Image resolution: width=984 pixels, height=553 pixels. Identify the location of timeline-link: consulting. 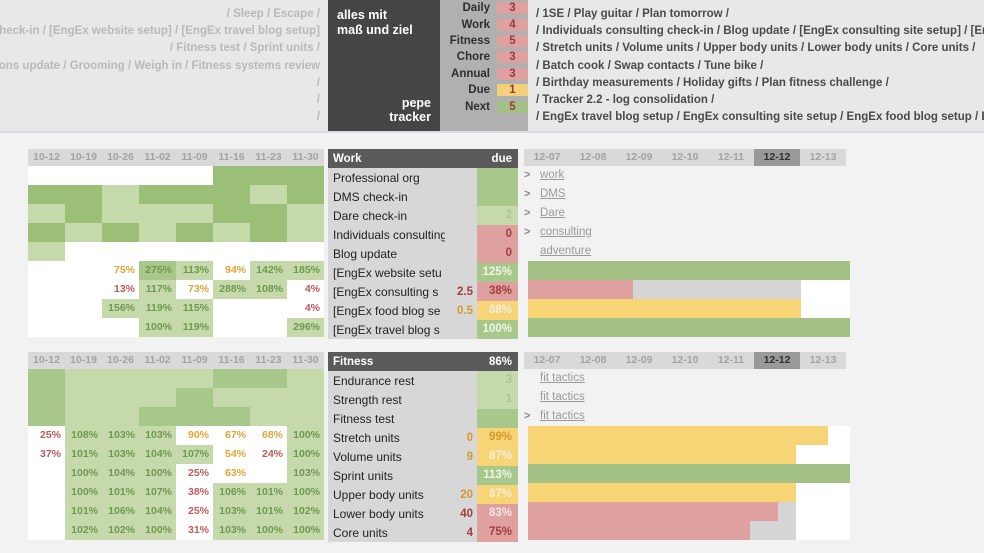
(566, 232).